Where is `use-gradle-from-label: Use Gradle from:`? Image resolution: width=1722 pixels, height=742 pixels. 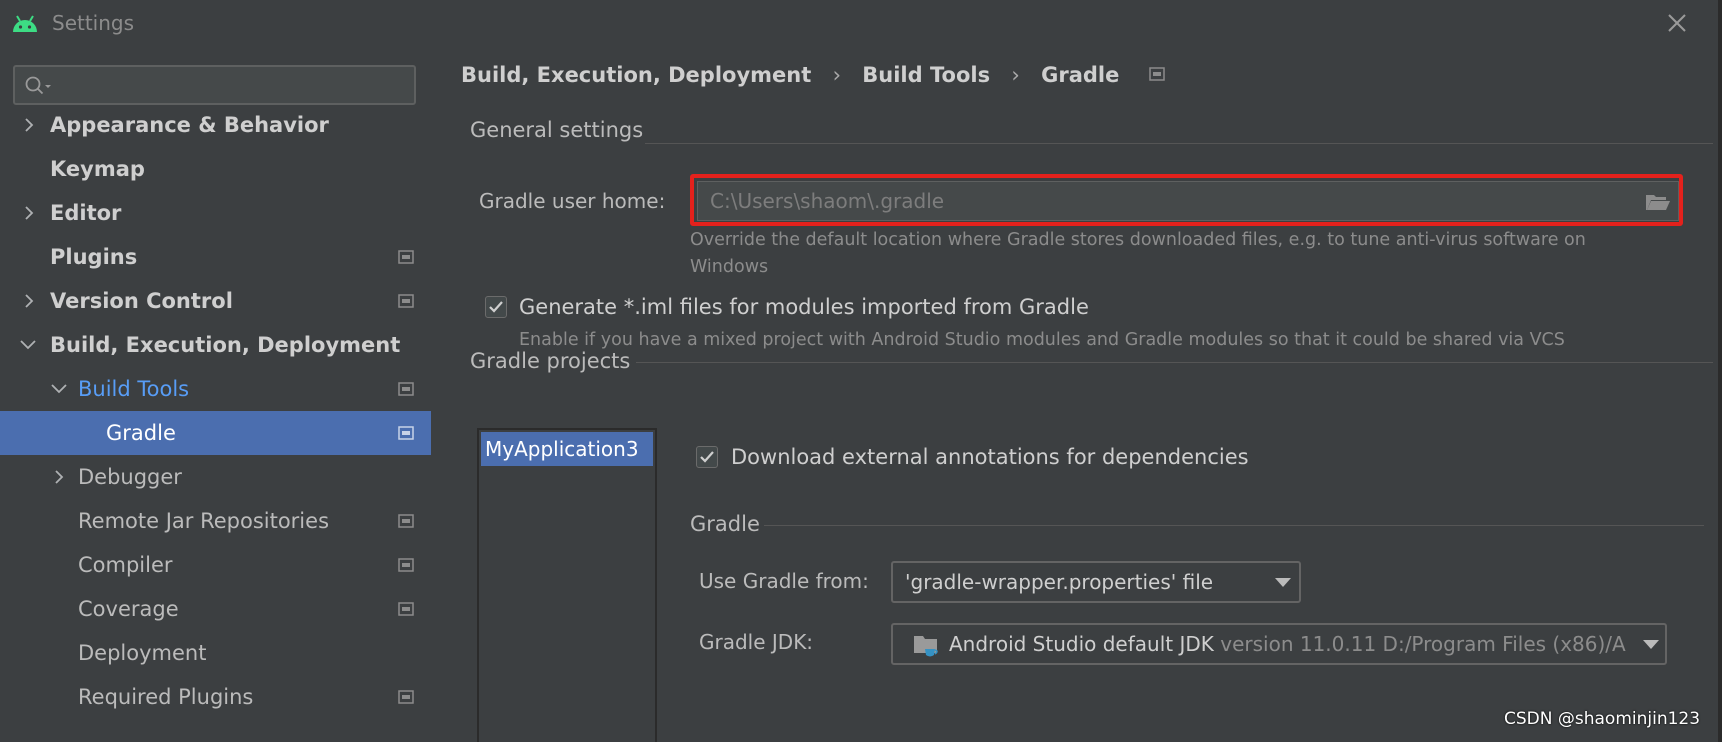 use-gradle-from-label: Use Gradle from: is located at coordinates (784, 581).